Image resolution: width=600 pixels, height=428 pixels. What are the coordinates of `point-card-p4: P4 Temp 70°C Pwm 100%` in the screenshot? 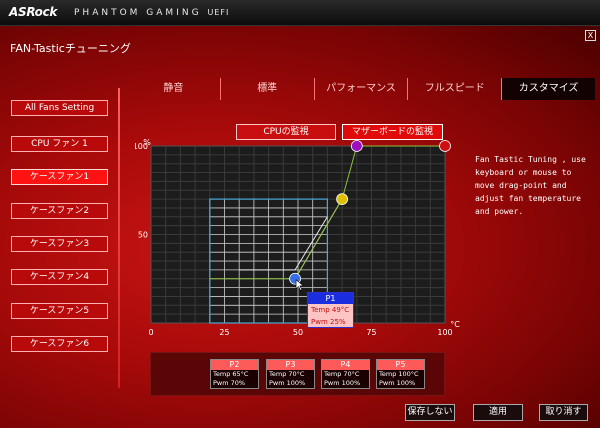 It's located at (345, 374).